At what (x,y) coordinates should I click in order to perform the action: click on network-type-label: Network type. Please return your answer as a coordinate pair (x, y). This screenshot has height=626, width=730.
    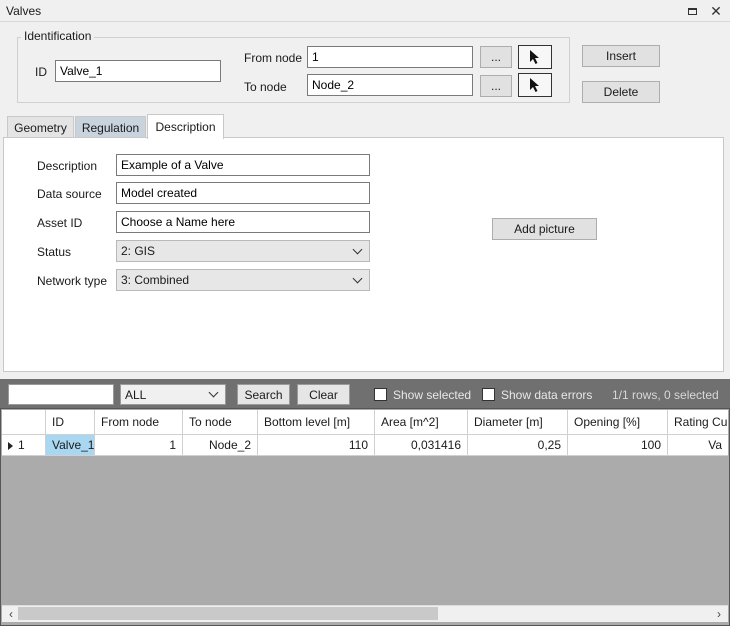
    Looking at the image, I should click on (72, 281).